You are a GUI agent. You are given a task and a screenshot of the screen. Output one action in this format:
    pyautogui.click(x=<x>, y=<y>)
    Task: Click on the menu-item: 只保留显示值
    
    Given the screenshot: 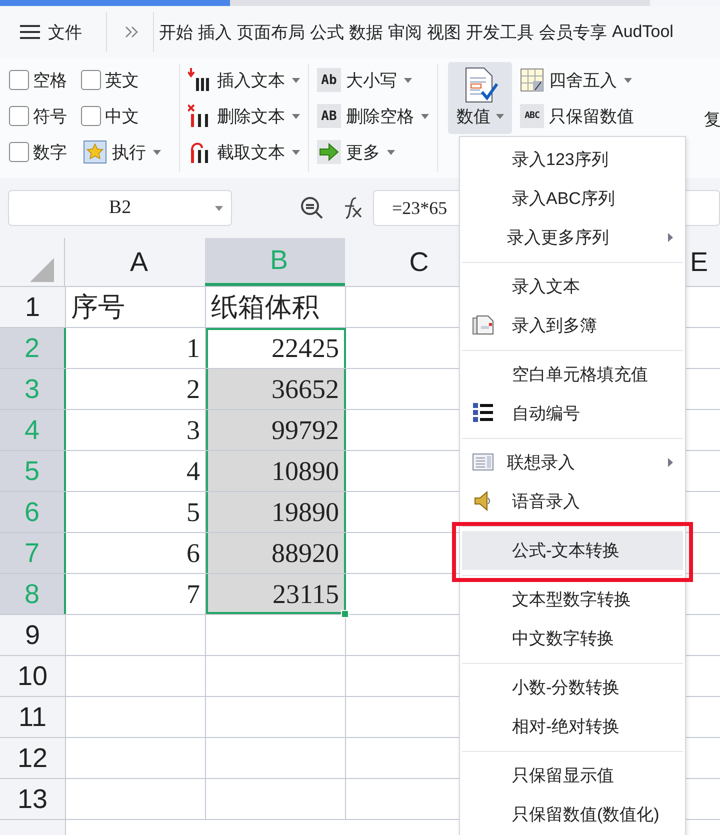 What is the action you would take?
    pyautogui.click(x=572, y=775)
    